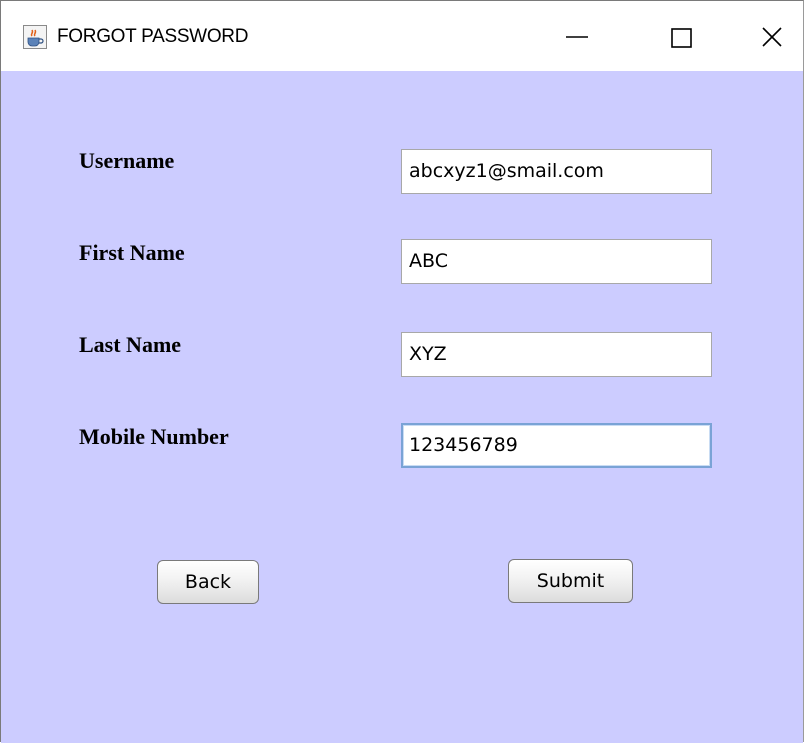  What do you see at coordinates (681, 37) in the screenshot?
I see `maximize-icon` at bounding box center [681, 37].